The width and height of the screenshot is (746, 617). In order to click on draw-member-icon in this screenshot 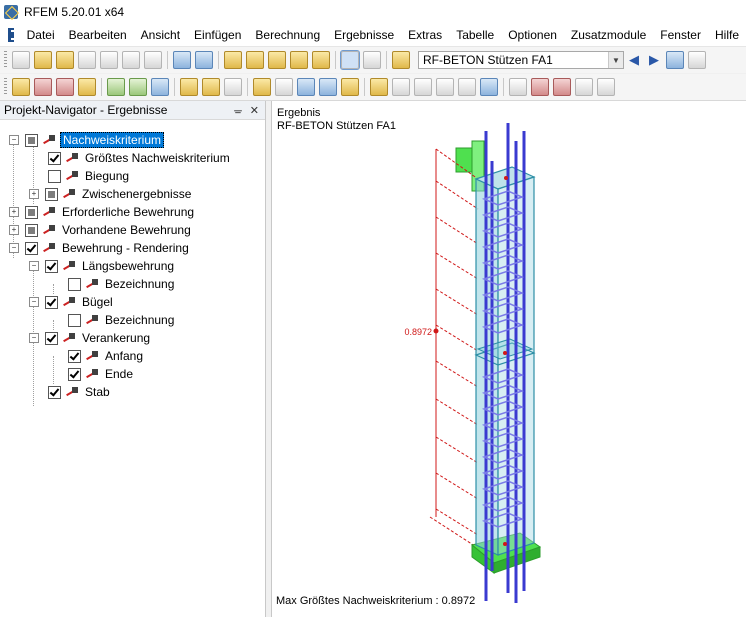, I will do `click(65, 87)`.